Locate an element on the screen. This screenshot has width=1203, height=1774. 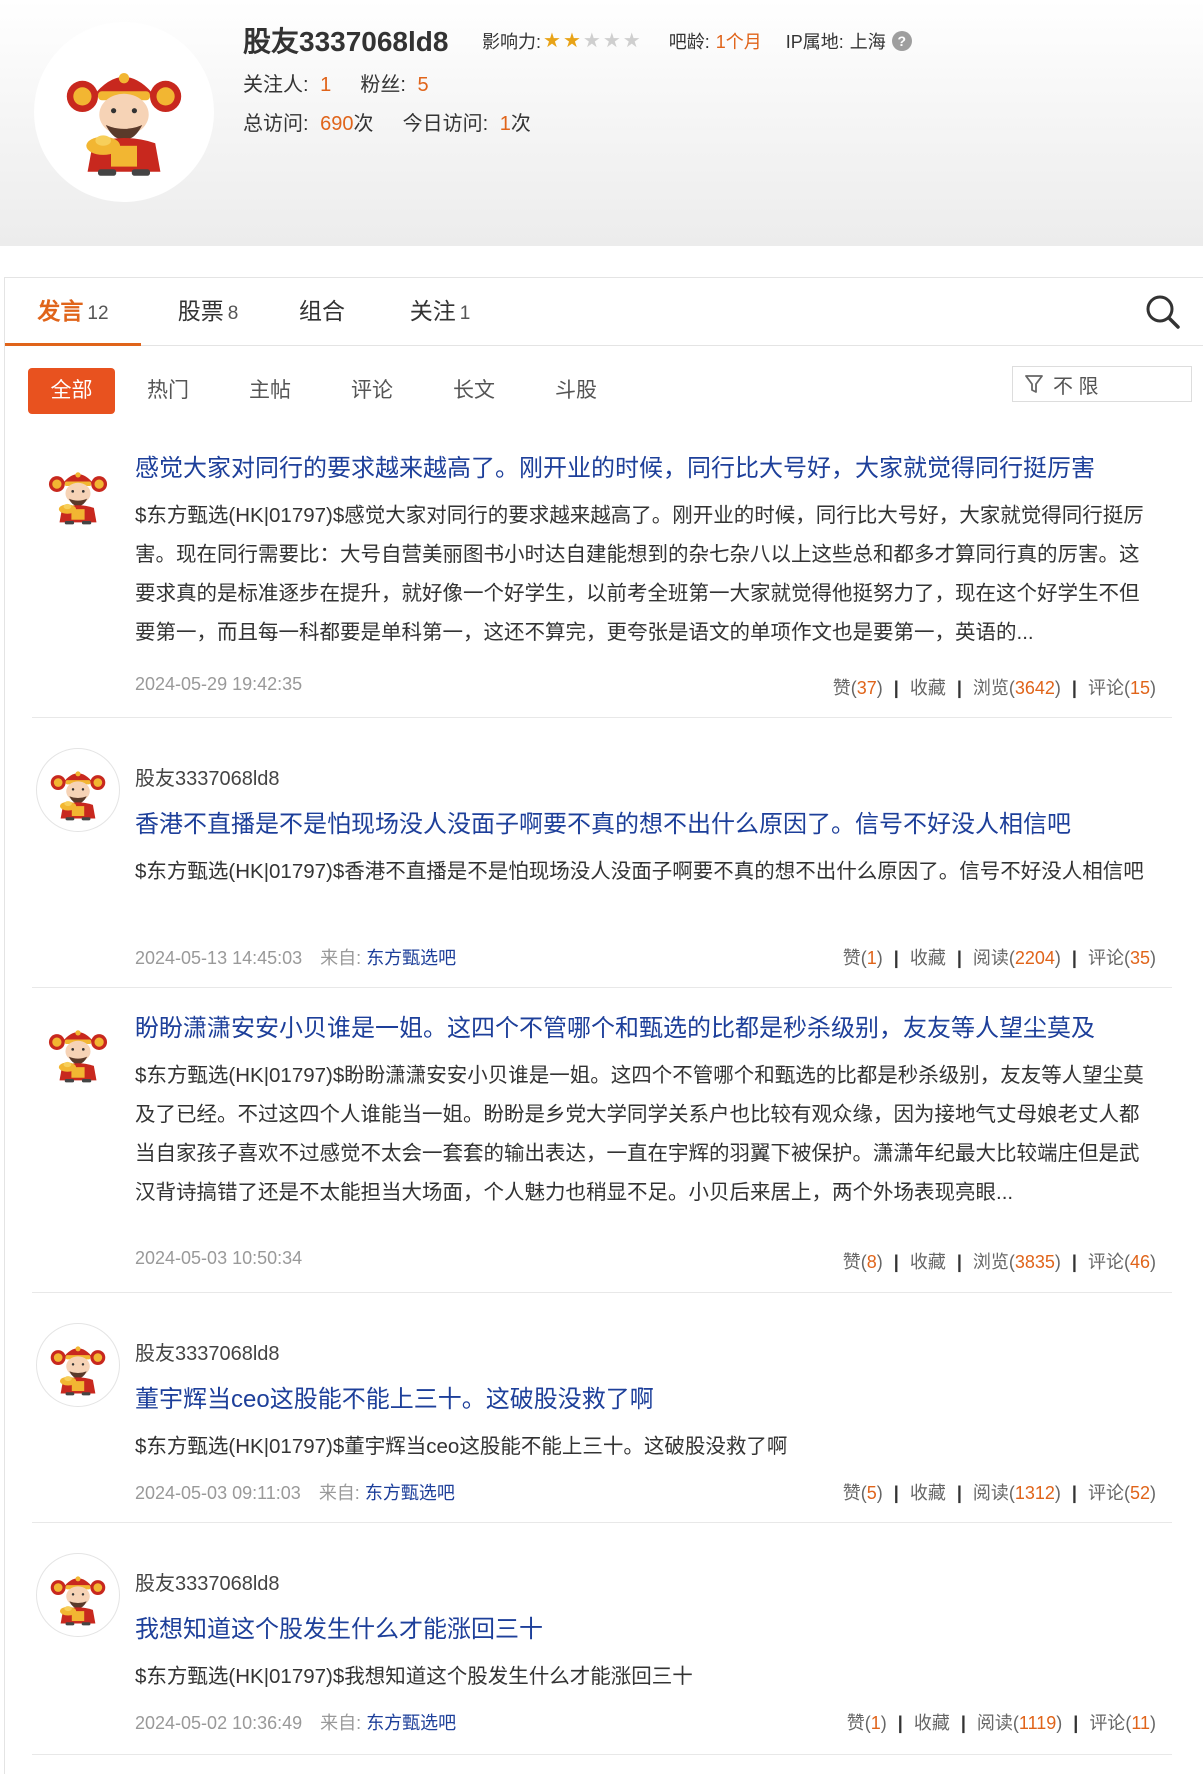
like-button: 赞(37) is located at coordinates (858, 688).